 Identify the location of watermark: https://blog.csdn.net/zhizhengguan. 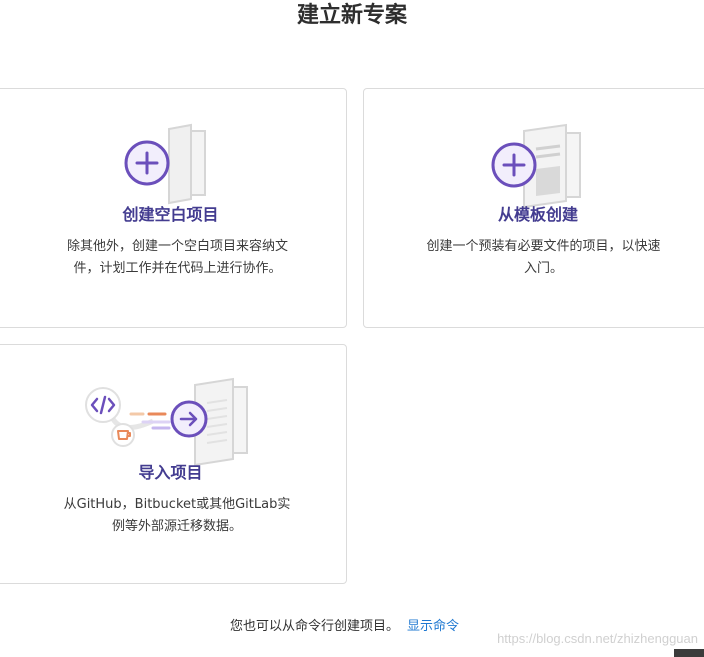
(597, 638).